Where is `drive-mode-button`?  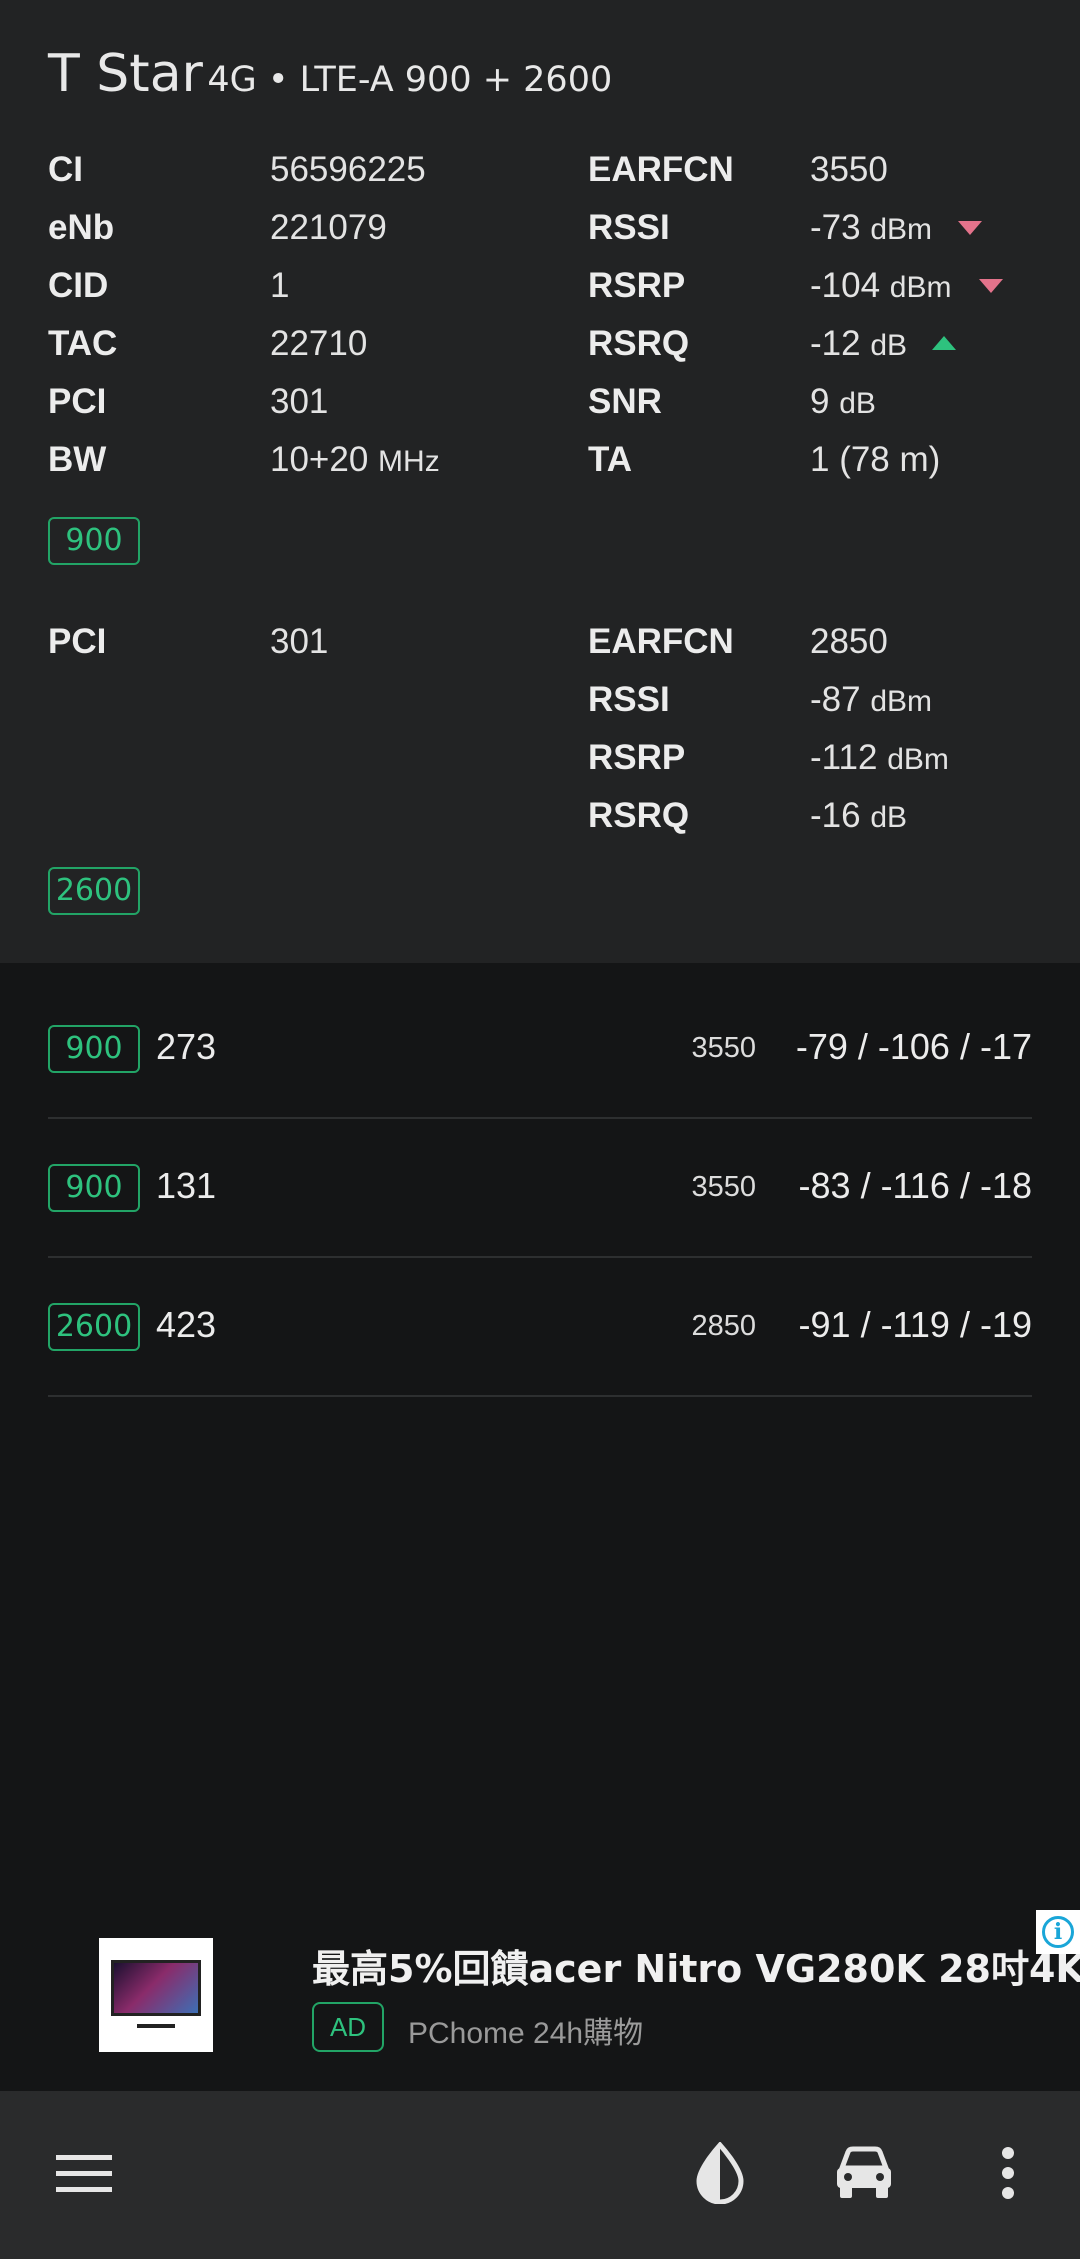 drive-mode-button is located at coordinates (864, 2173).